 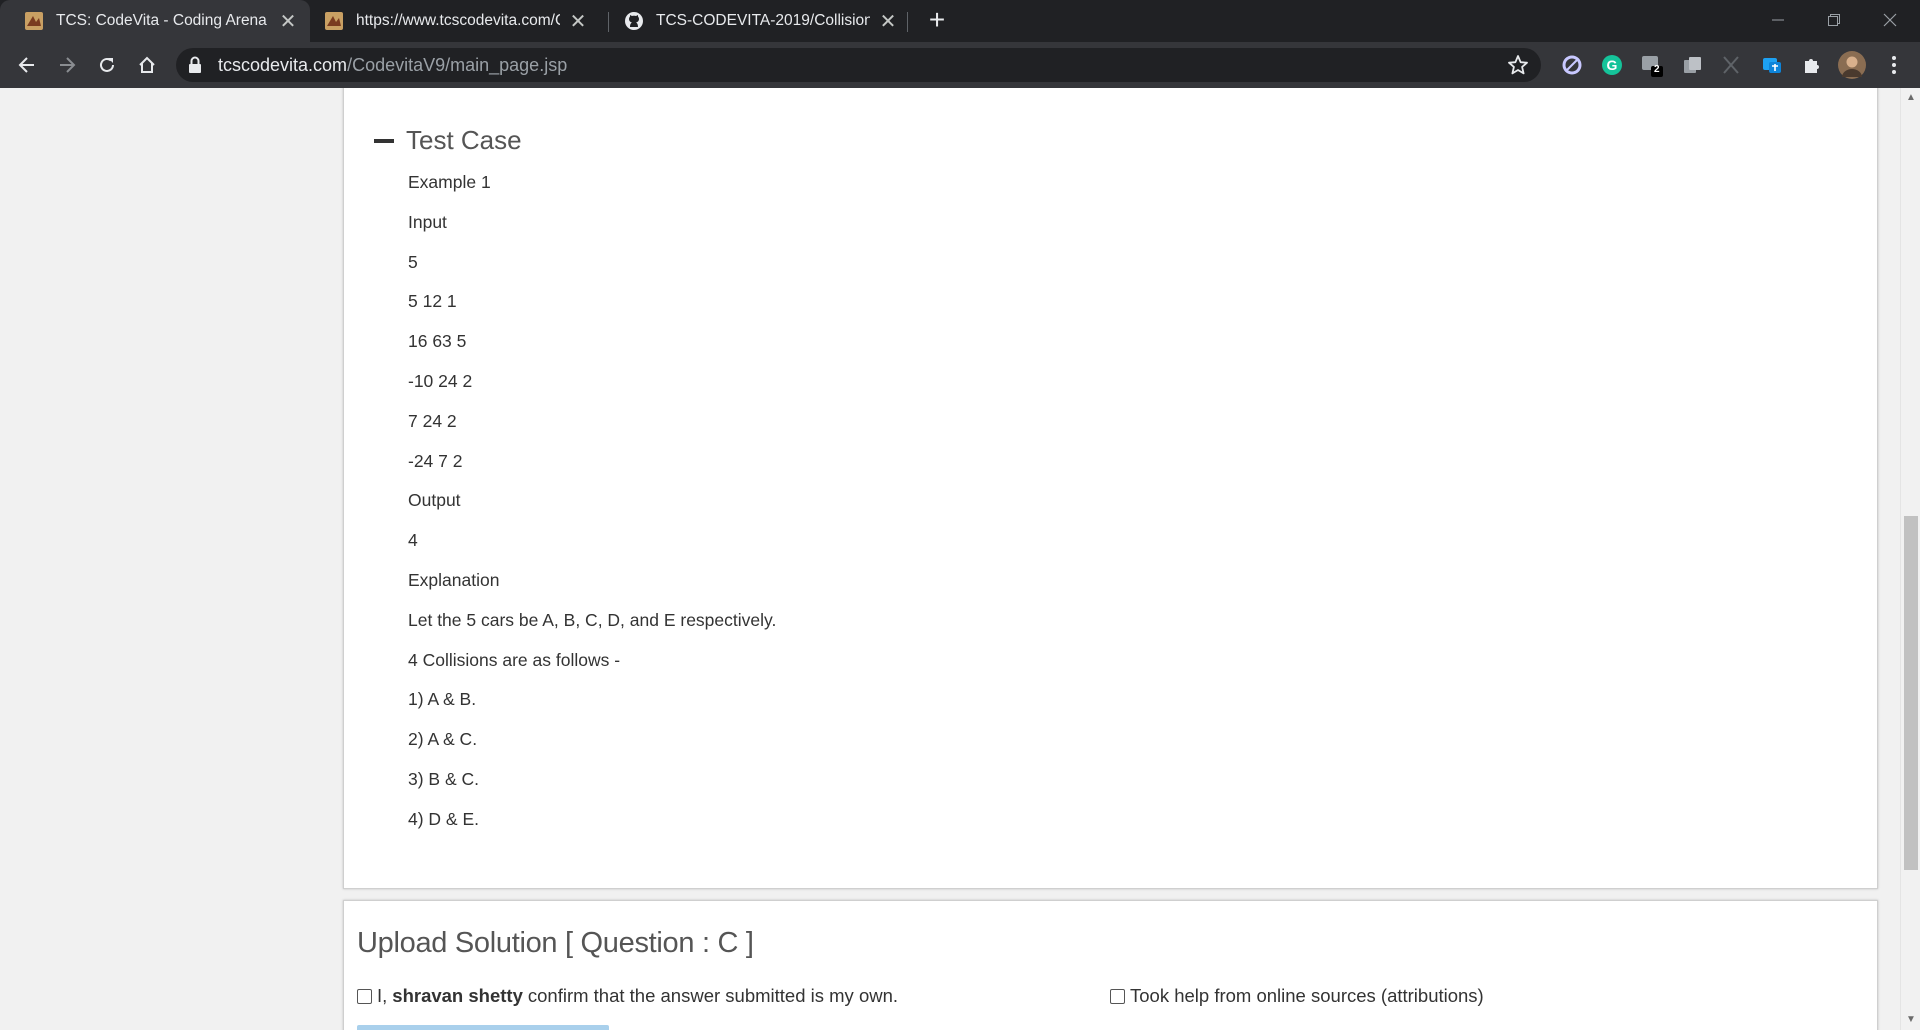 What do you see at coordinates (1657, 69) in the screenshot?
I see `extension-badge-count: 2` at bounding box center [1657, 69].